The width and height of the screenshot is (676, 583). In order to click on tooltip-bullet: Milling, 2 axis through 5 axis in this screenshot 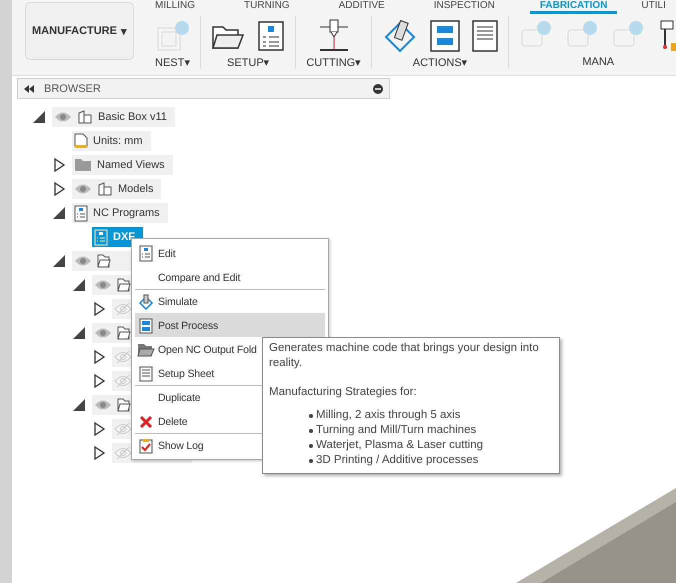, I will do `click(388, 415)`.